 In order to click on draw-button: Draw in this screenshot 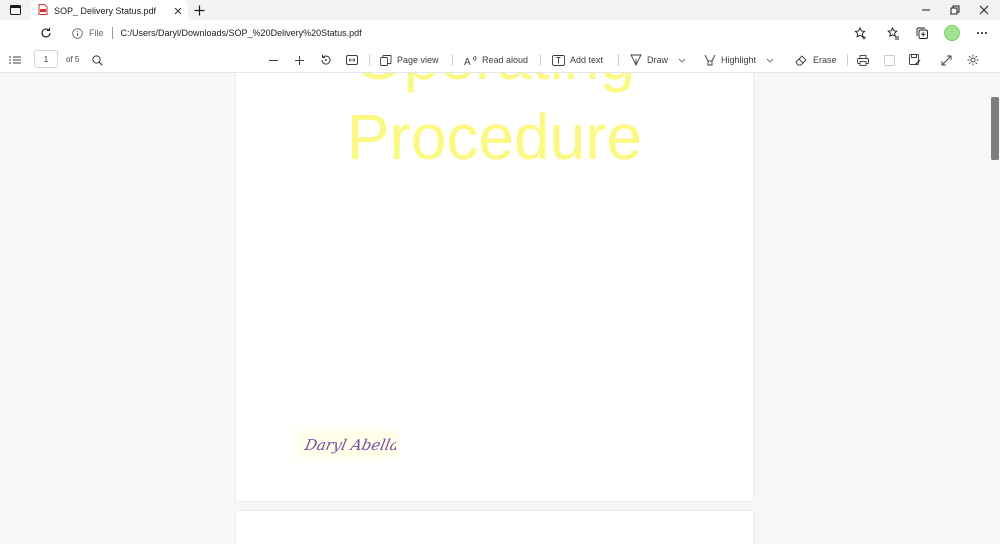, I will do `click(658, 60)`.